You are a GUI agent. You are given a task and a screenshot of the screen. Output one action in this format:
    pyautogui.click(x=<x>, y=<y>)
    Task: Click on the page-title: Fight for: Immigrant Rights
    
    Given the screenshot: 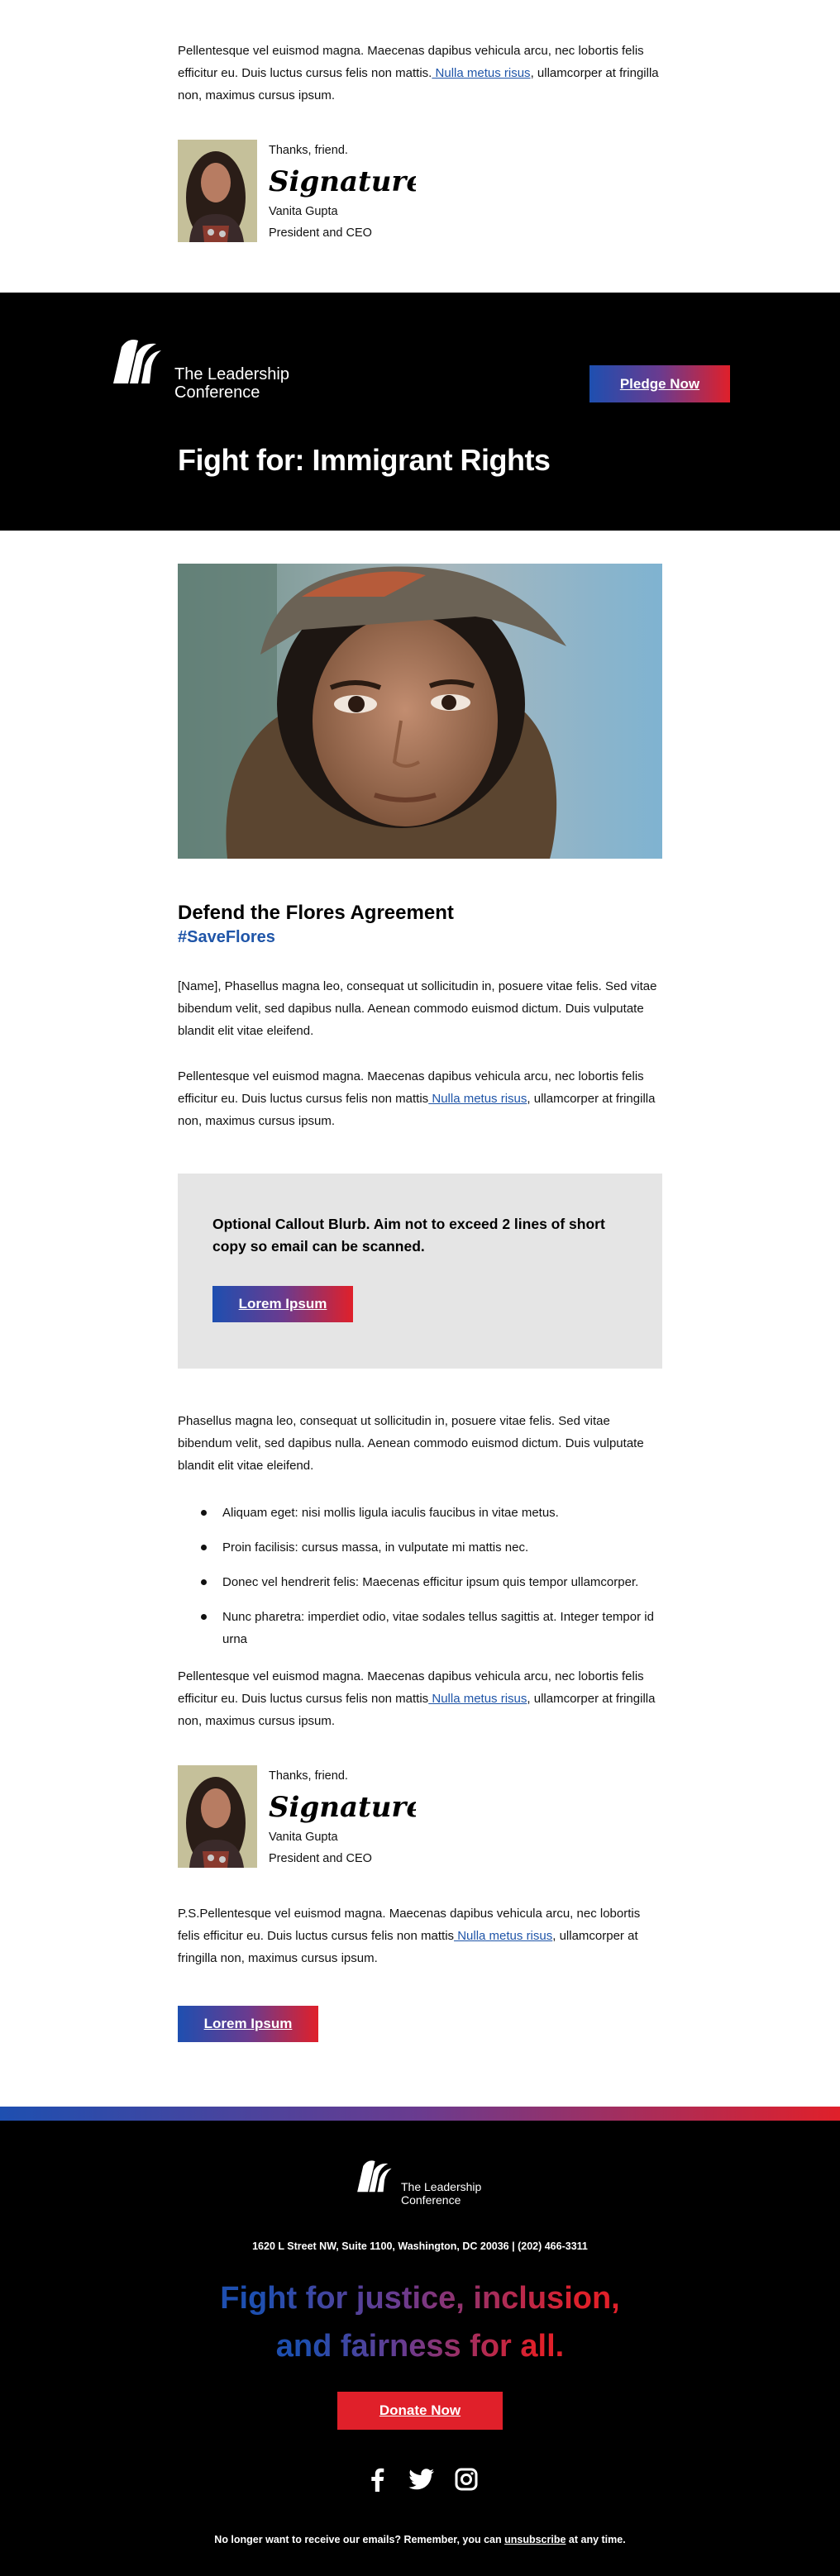 What is the action you would take?
    pyautogui.click(x=364, y=460)
    